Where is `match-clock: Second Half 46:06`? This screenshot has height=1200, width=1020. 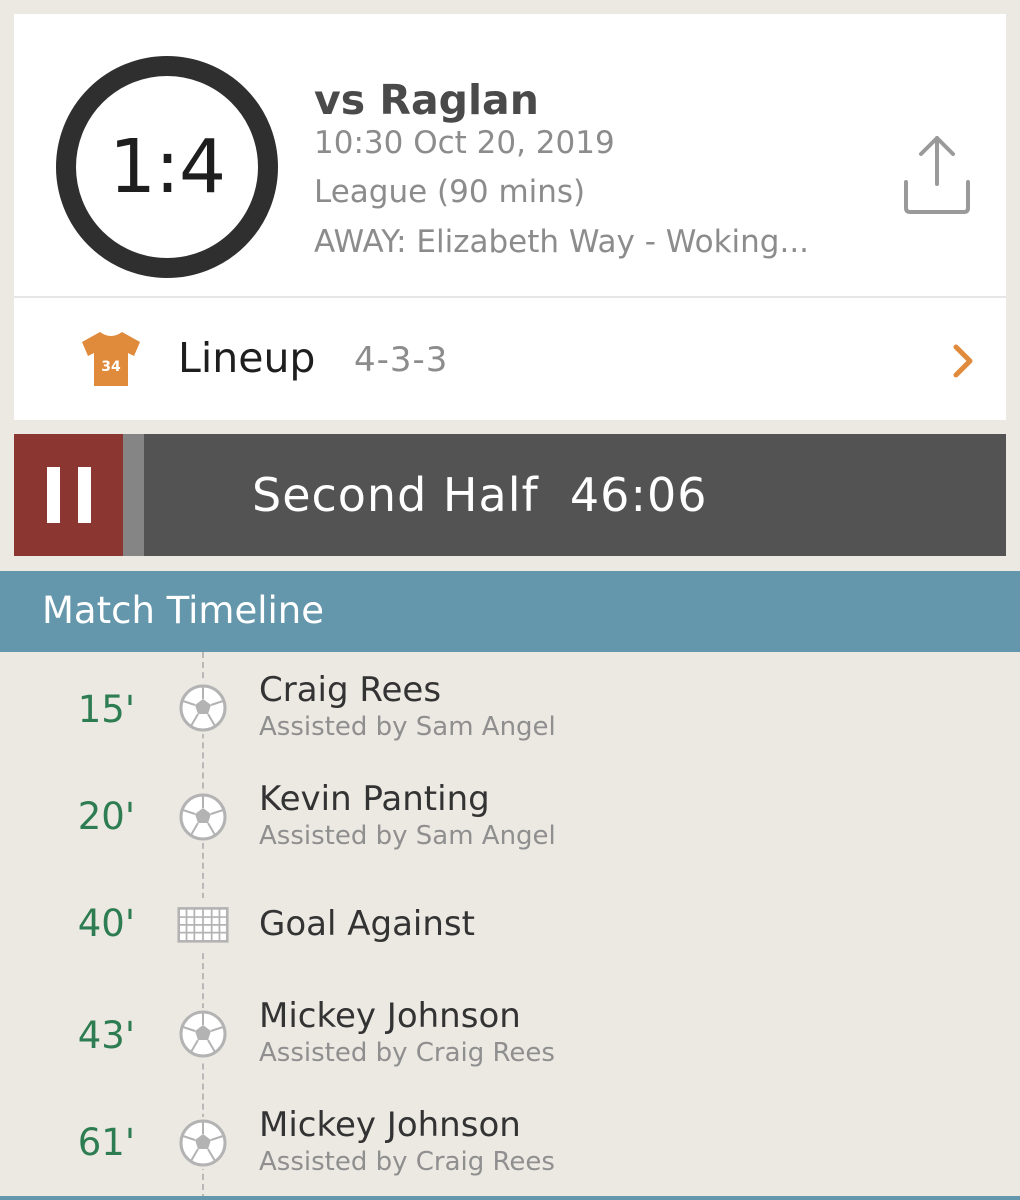 match-clock: Second Half 46:06 is located at coordinates (480, 495).